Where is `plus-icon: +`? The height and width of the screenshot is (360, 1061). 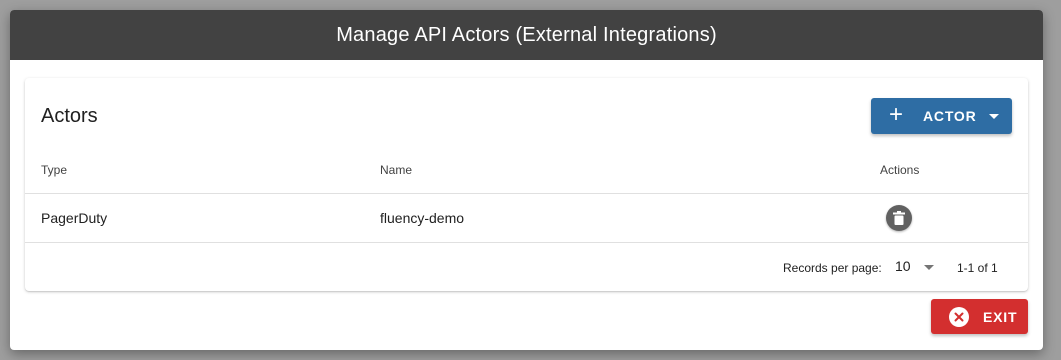
plus-icon: + is located at coordinates (896, 114).